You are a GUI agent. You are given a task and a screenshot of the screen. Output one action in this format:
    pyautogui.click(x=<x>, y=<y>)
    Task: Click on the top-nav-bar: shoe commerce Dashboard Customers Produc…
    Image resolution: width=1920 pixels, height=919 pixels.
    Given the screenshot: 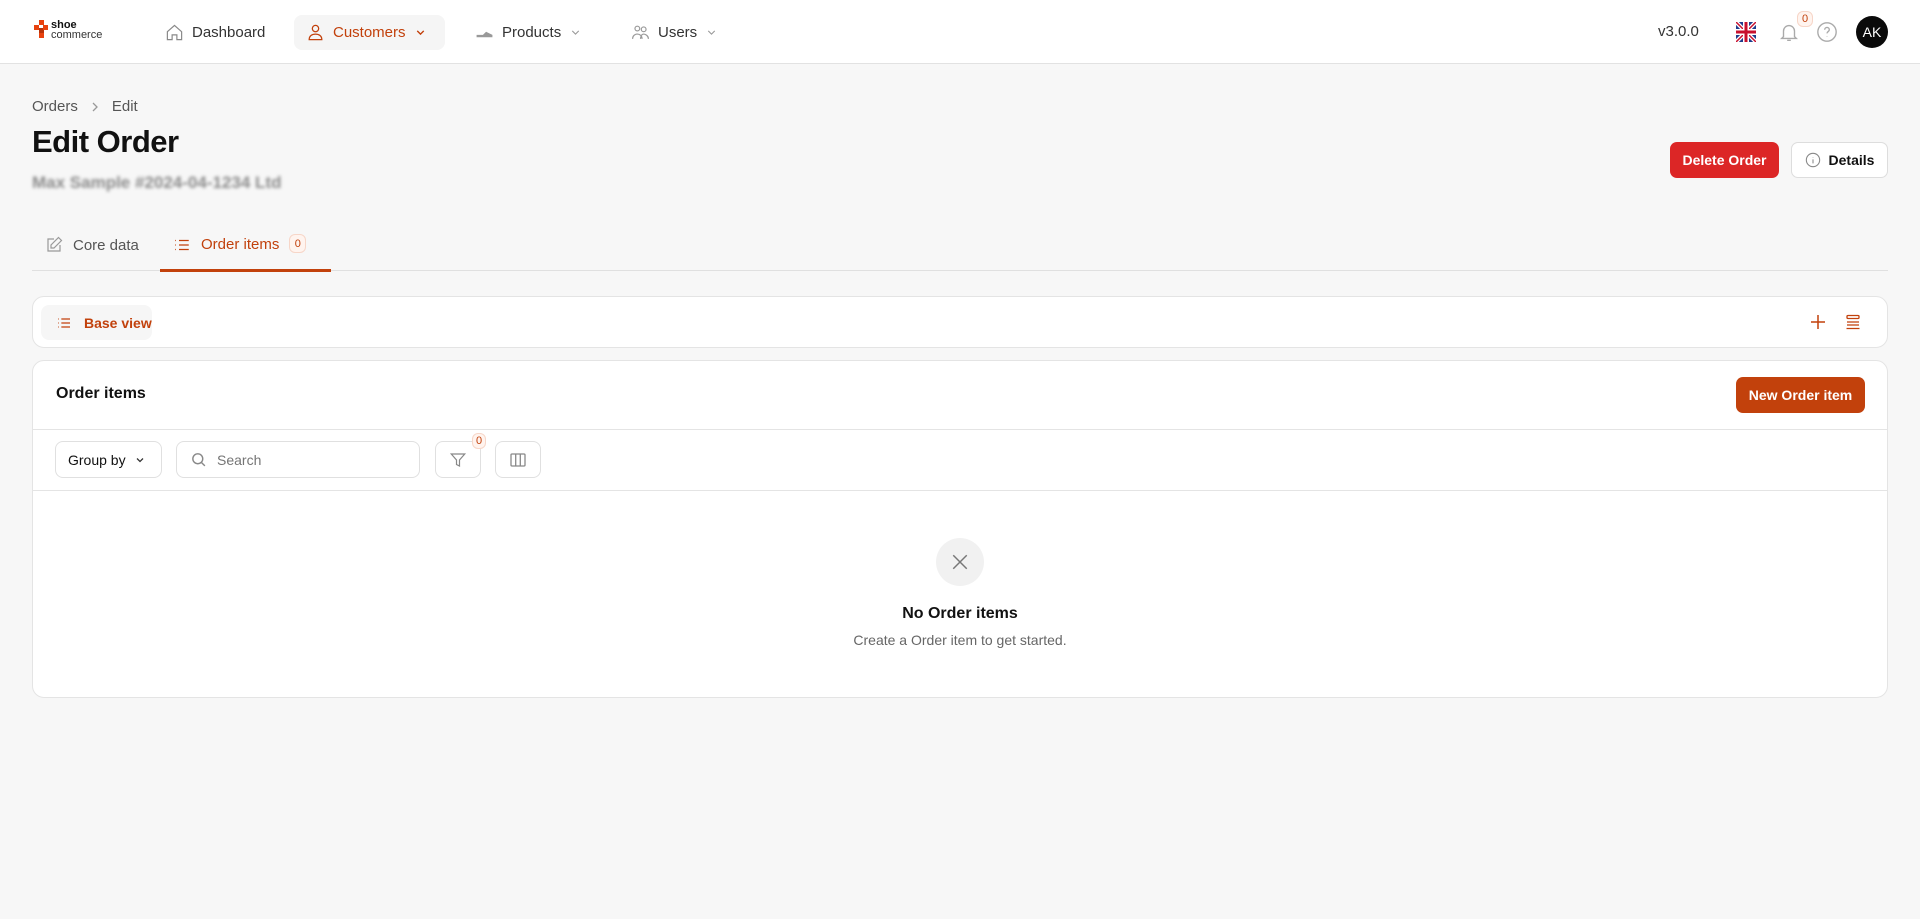 What is the action you would take?
    pyautogui.click(x=960, y=32)
    